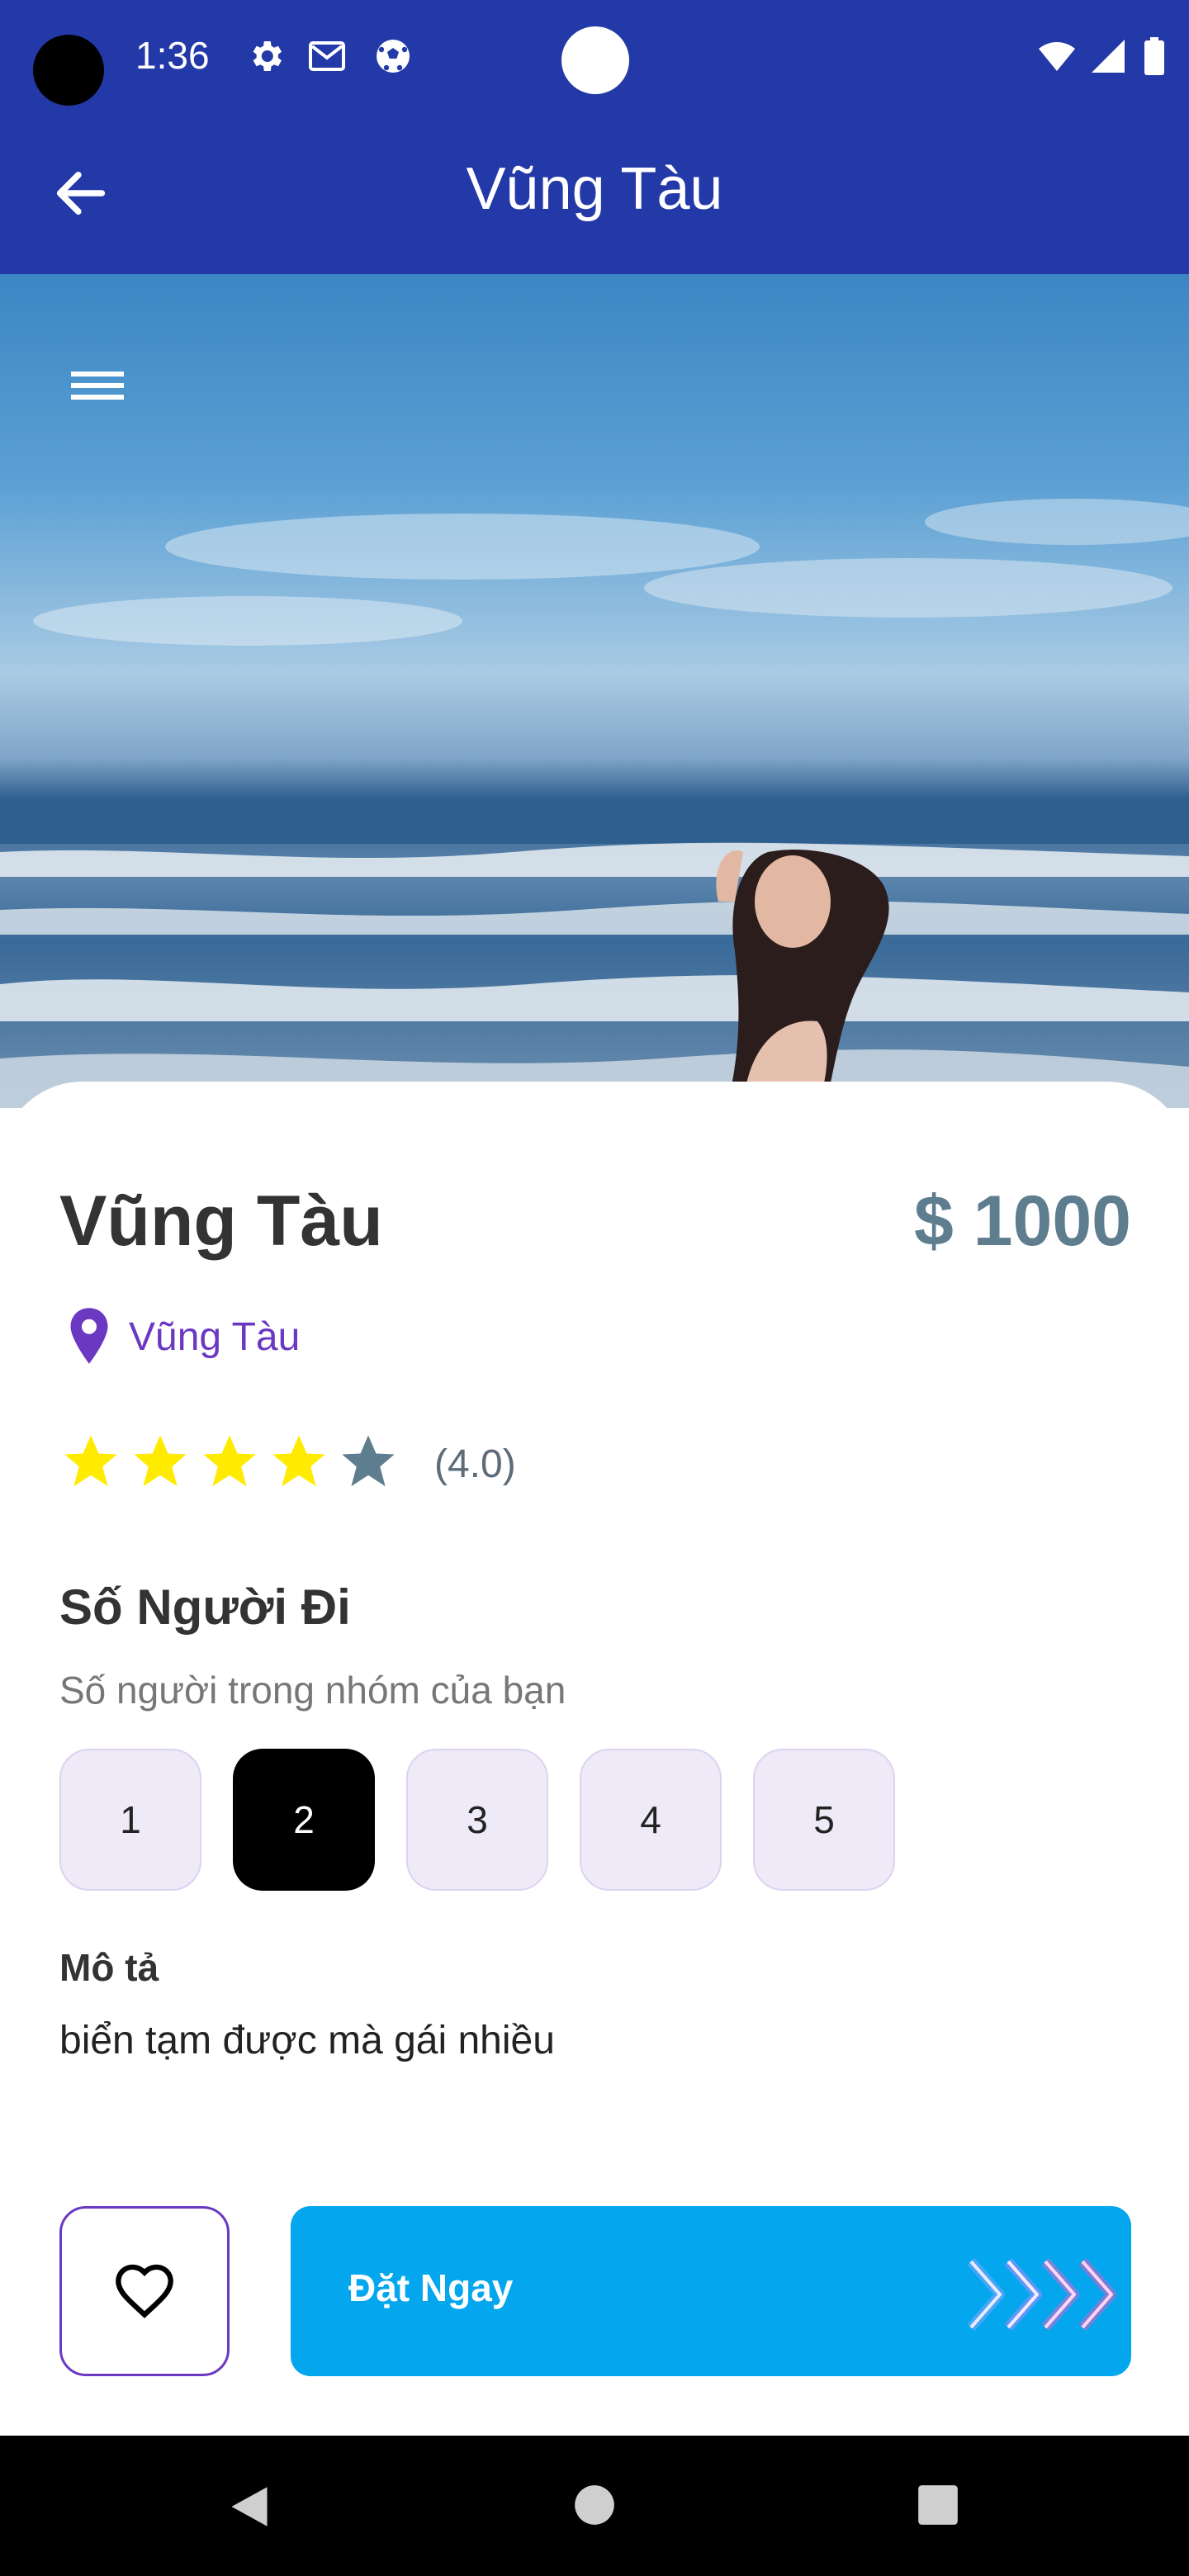  What do you see at coordinates (304, 1820) in the screenshot?
I see `people-option-2: 2` at bounding box center [304, 1820].